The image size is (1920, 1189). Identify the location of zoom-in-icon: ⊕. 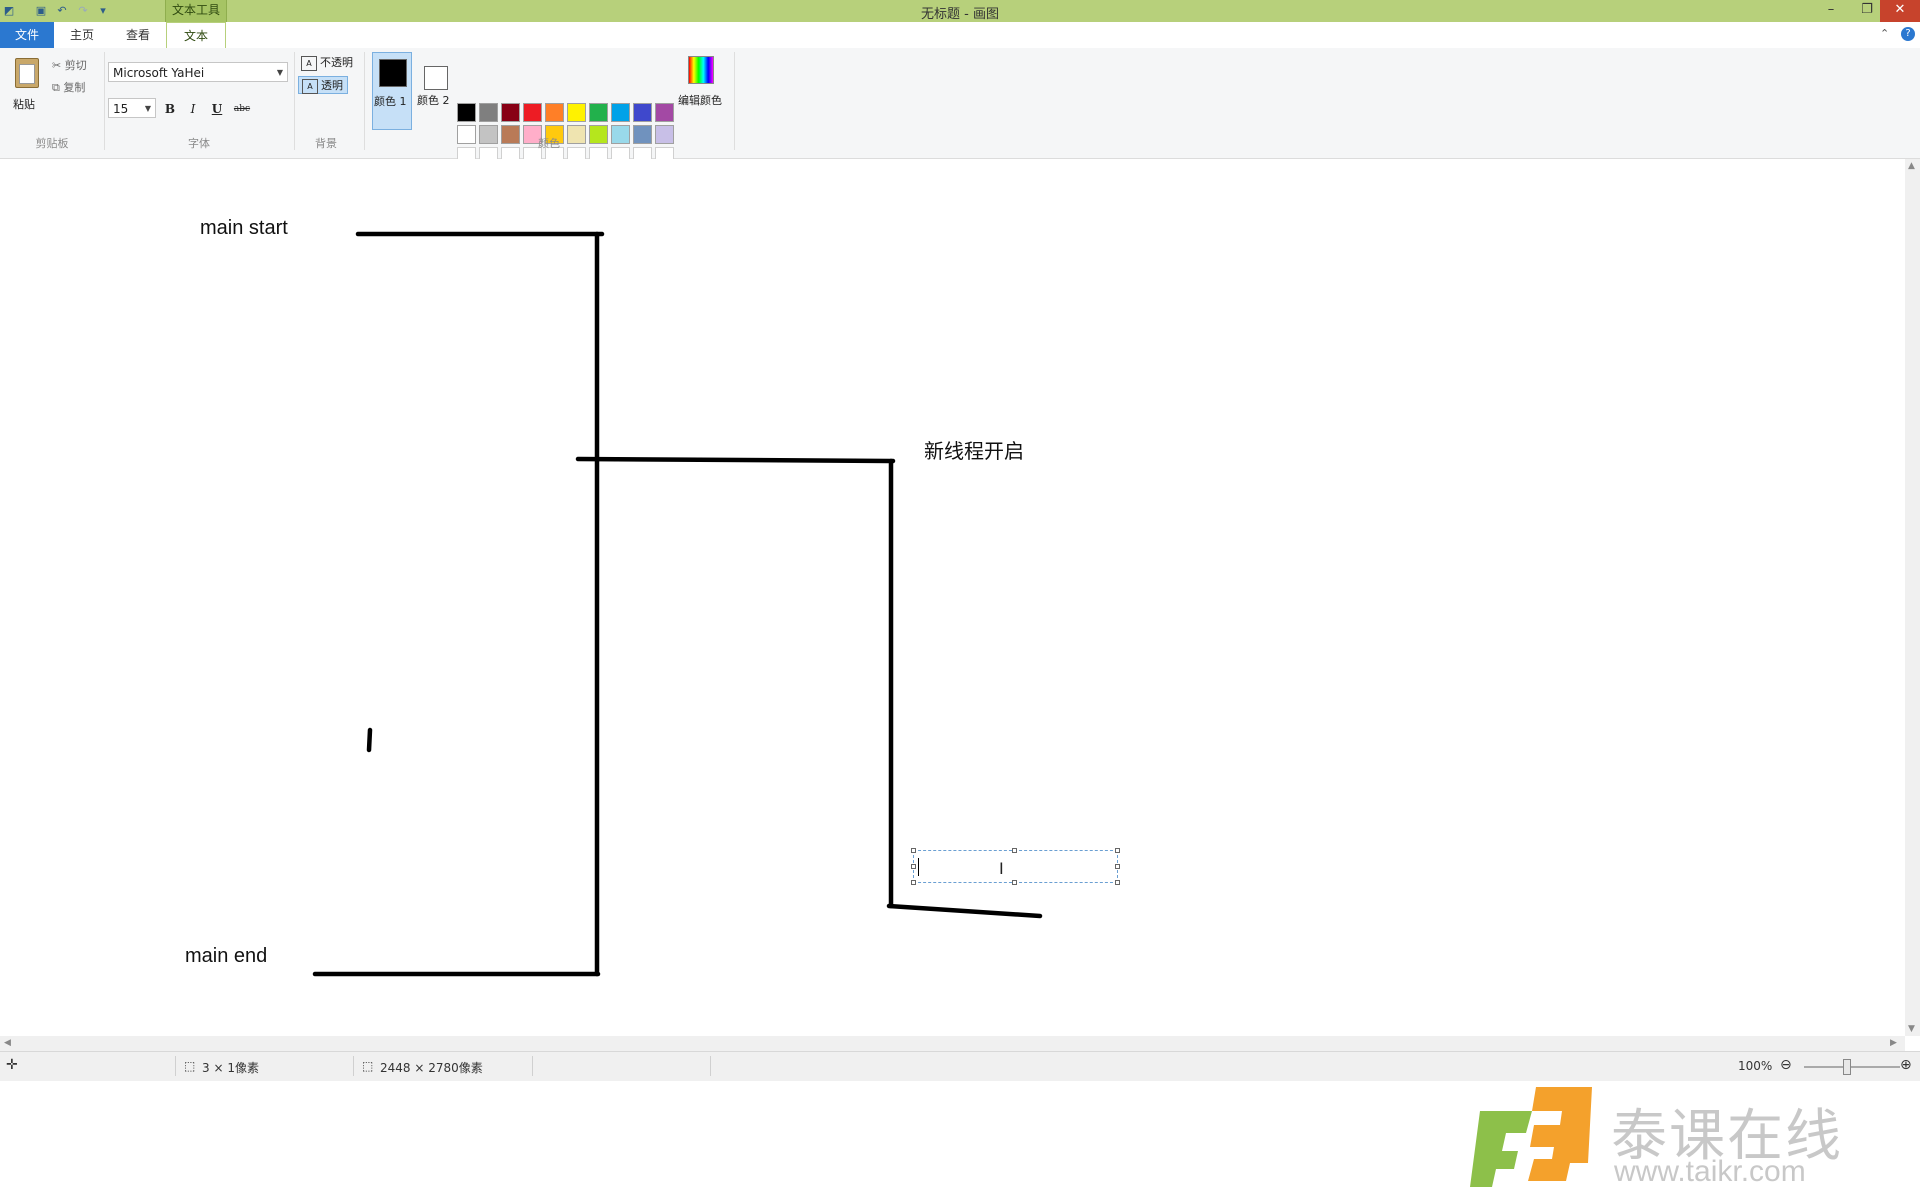
(1906, 1065).